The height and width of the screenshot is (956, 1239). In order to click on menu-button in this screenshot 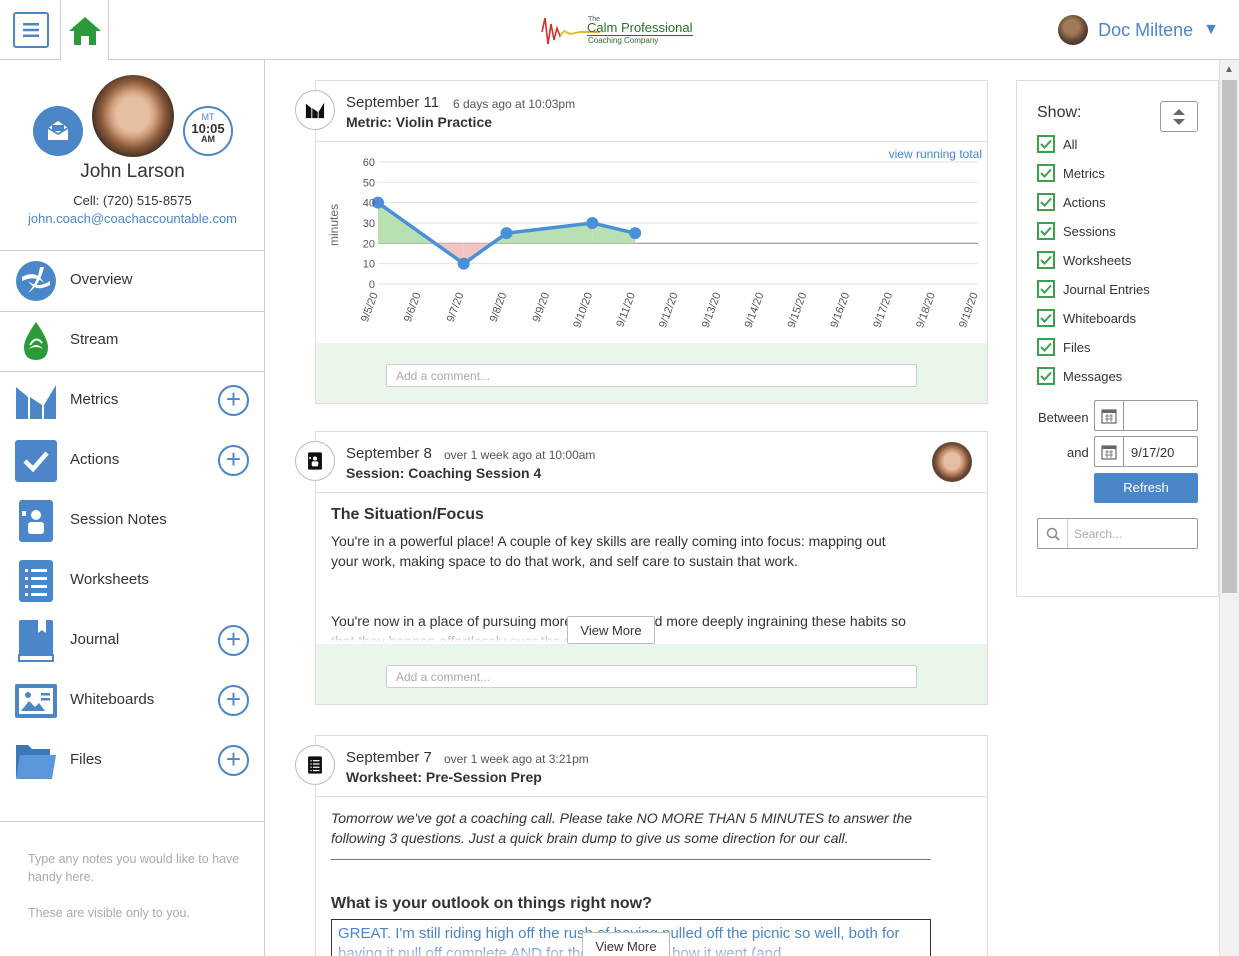, I will do `click(31, 30)`.